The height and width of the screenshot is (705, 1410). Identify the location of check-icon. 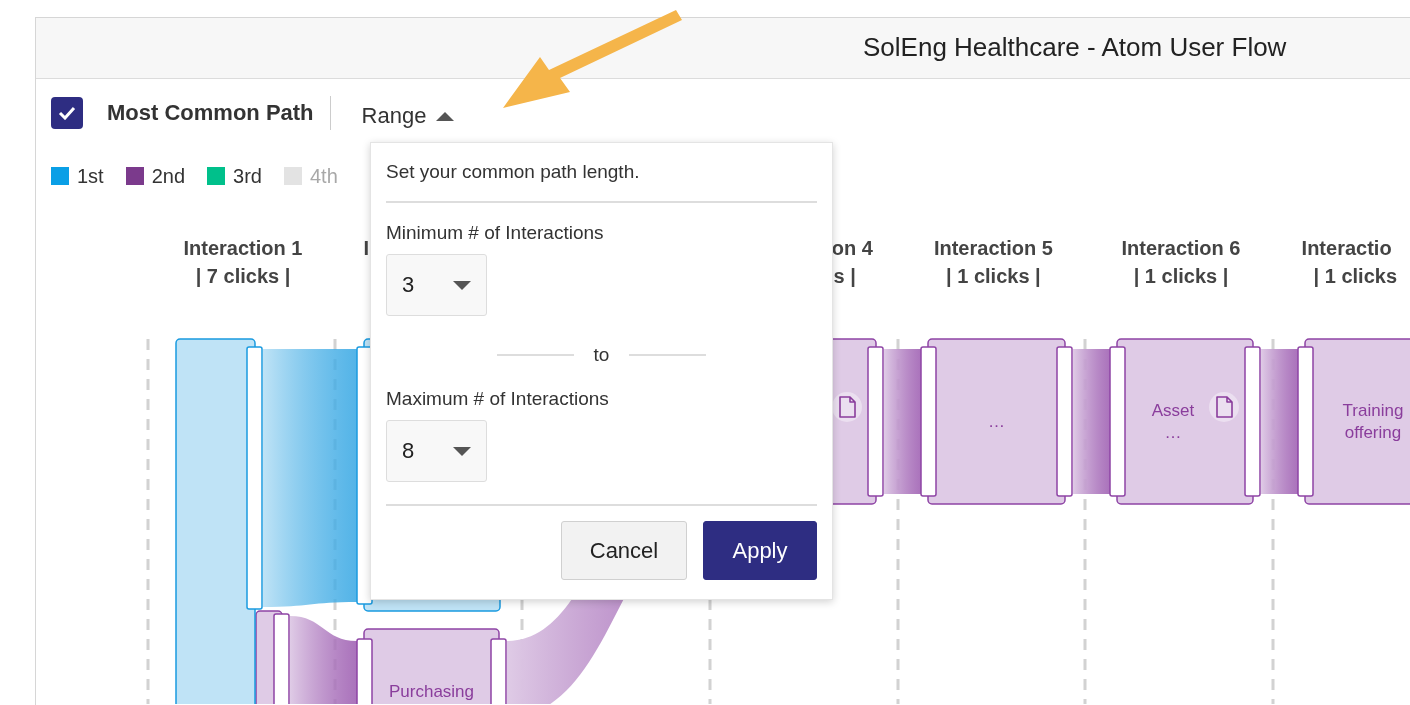
(67, 113).